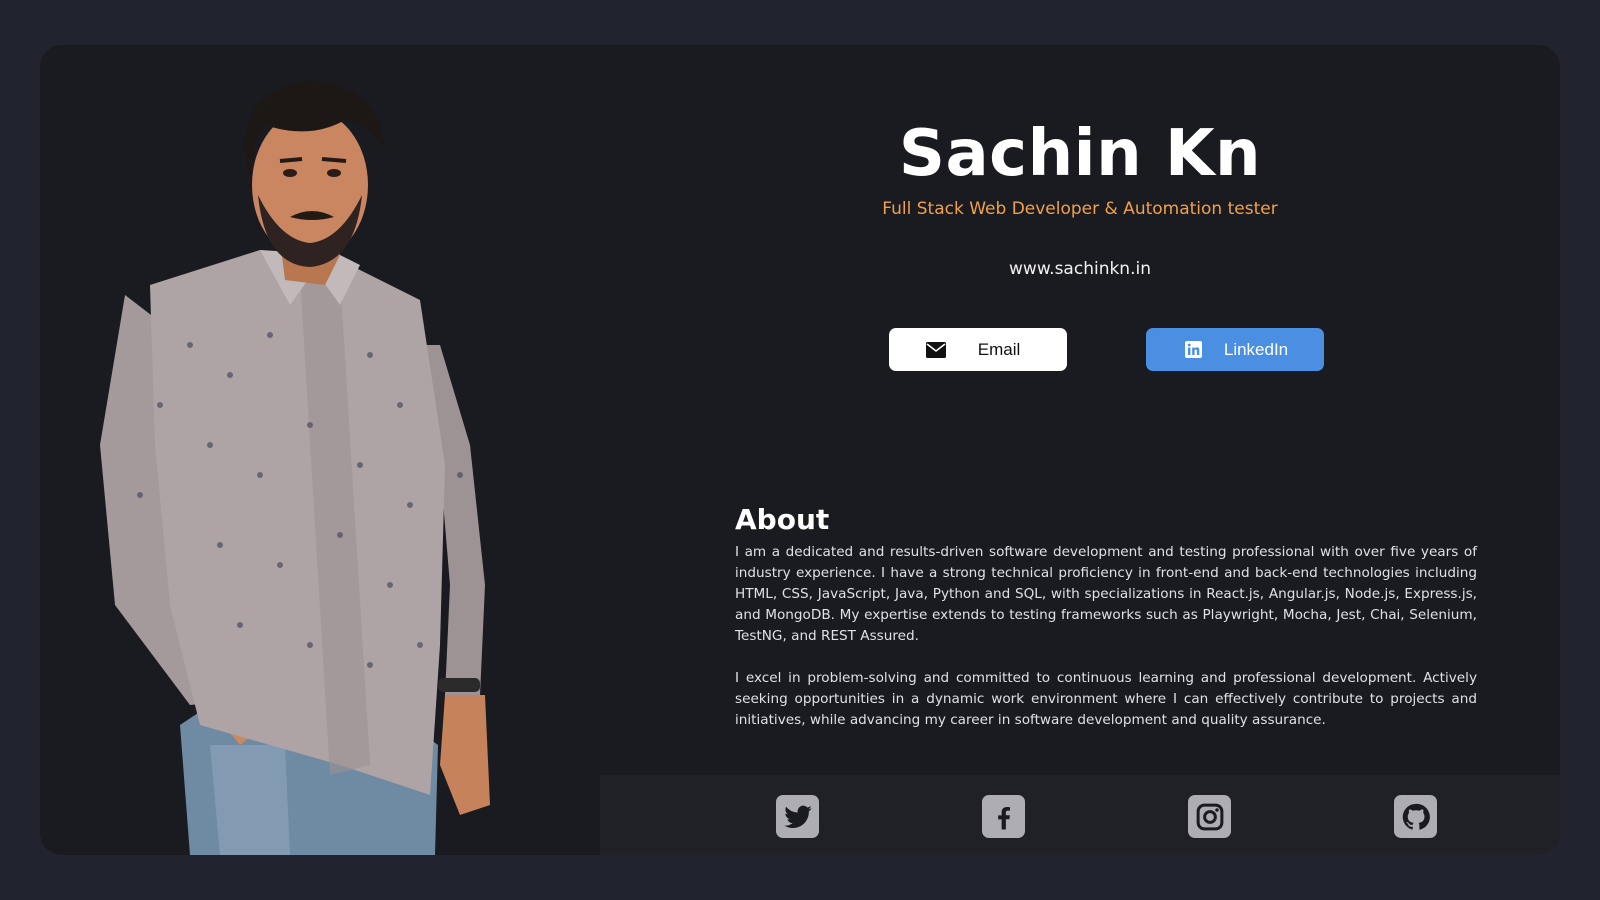  I want to click on email-button-label: Email, so click(999, 349).